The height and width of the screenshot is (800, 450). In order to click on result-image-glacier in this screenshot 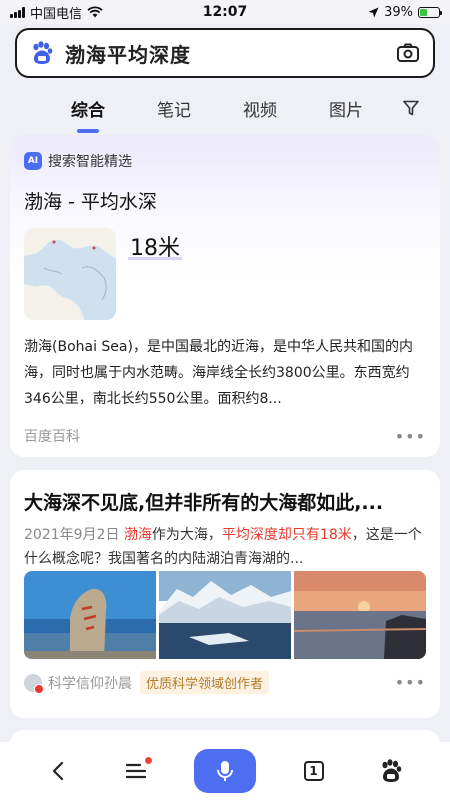, I will do `click(225, 615)`.